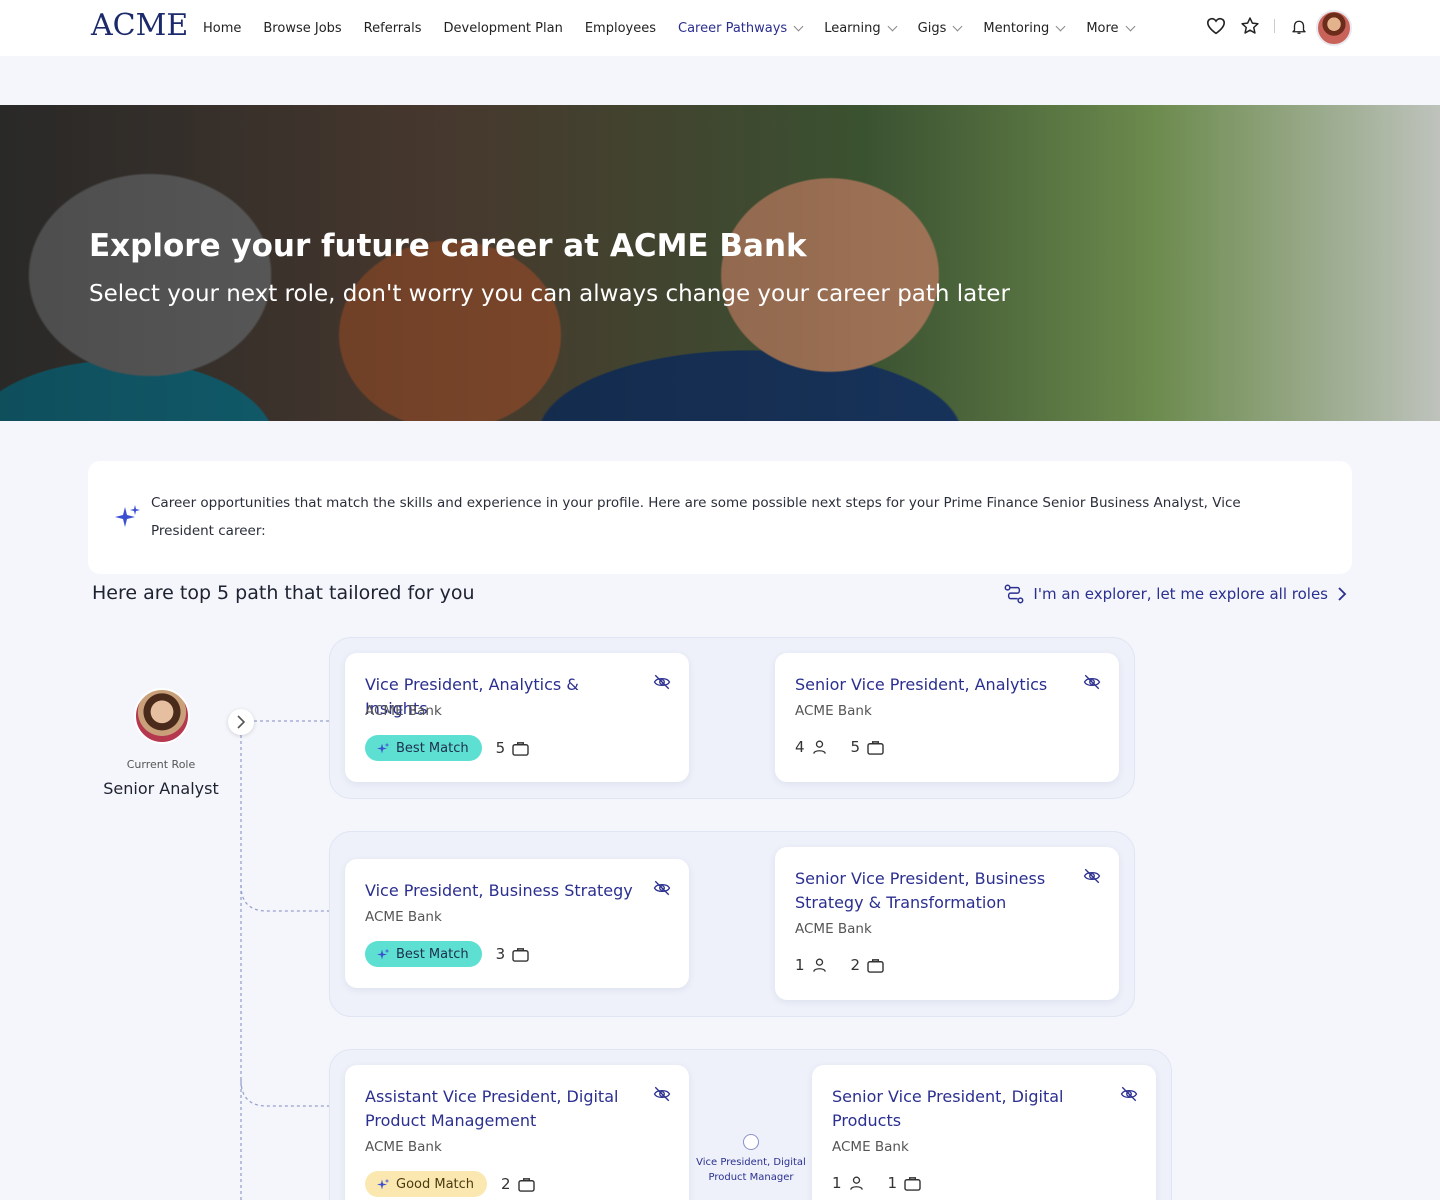 This screenshot has width=1440, height=1200. Describe the element at coordinates (751, 1142) in the screenshot. I see `intermediate-role-node` at that location.